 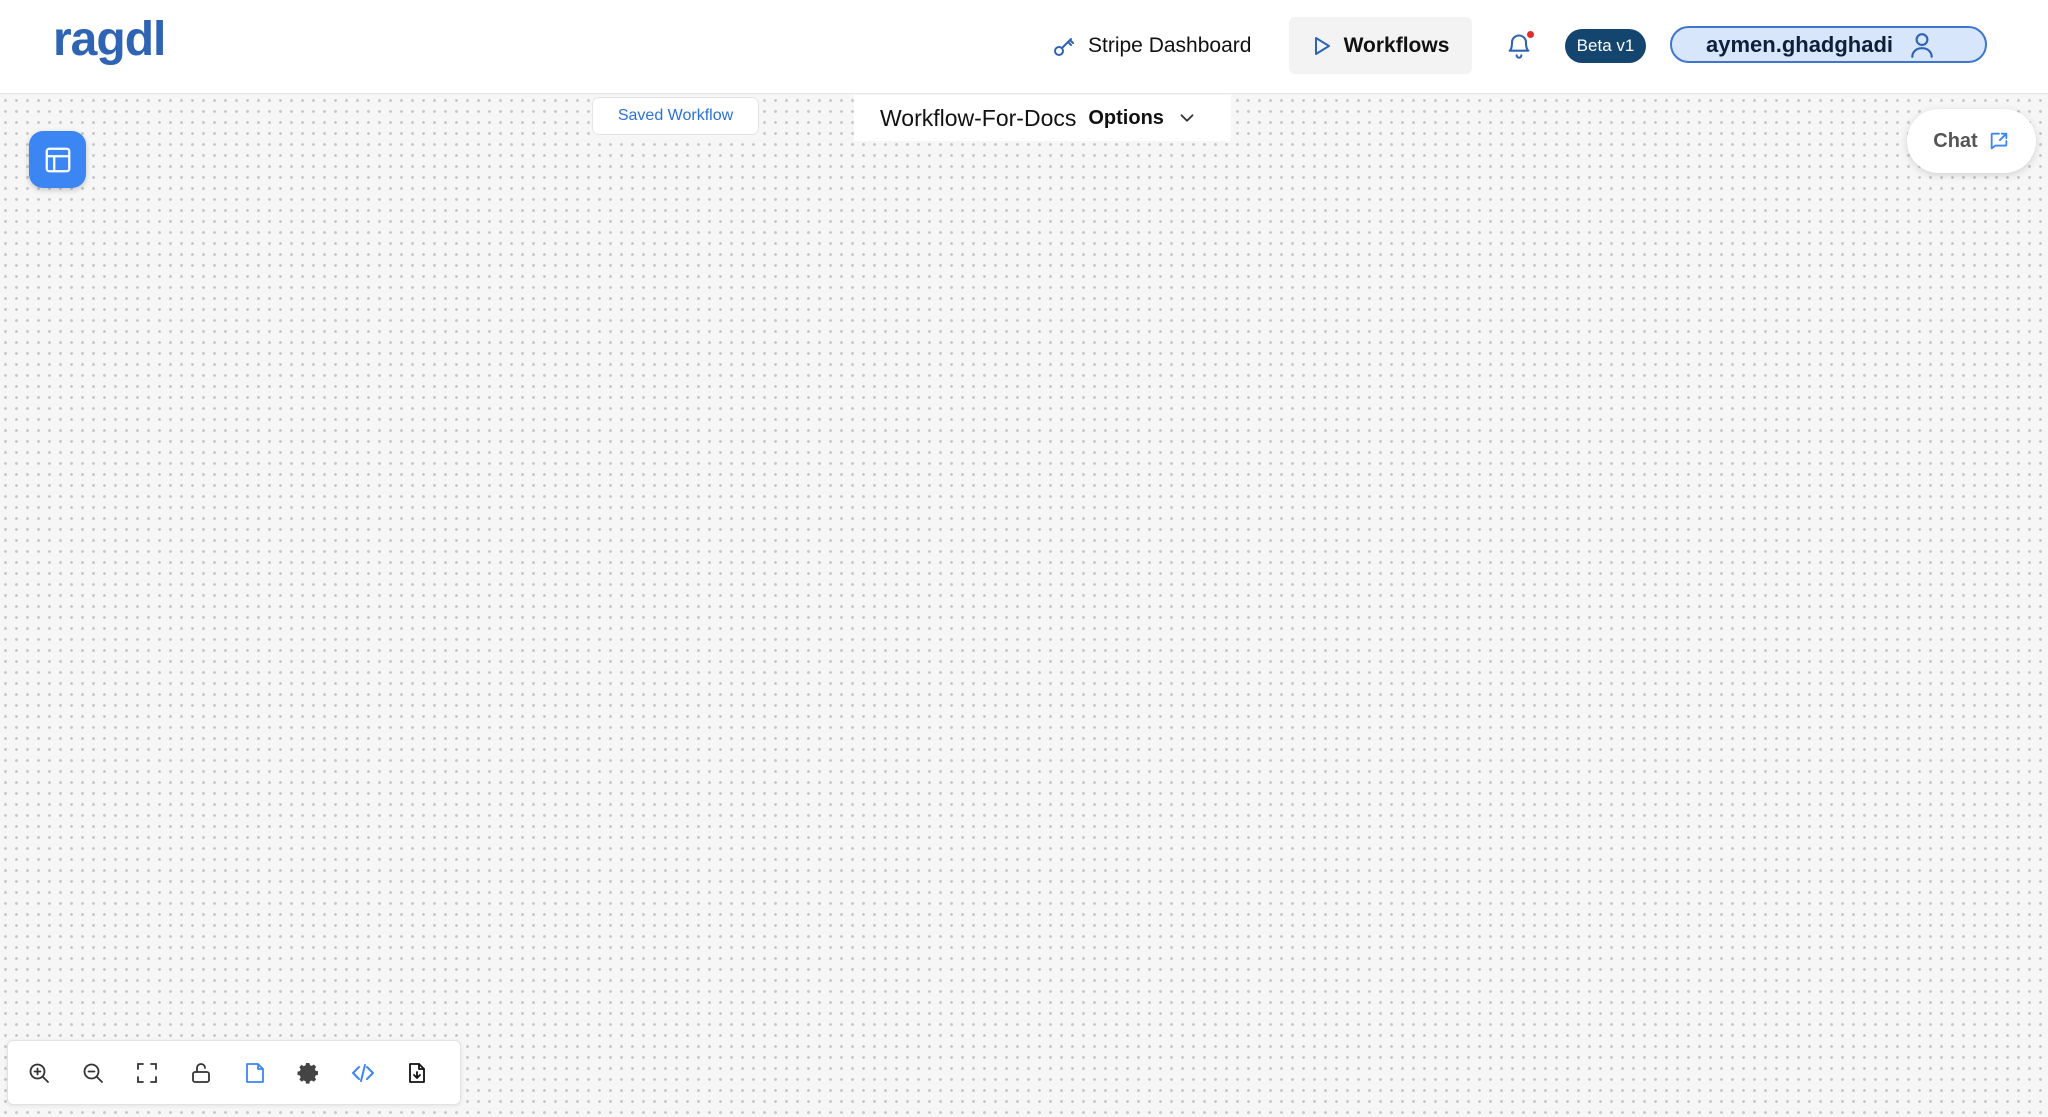 I want to click on user-menu: aymen.ghadghadi, so click(x=1828, y=44).